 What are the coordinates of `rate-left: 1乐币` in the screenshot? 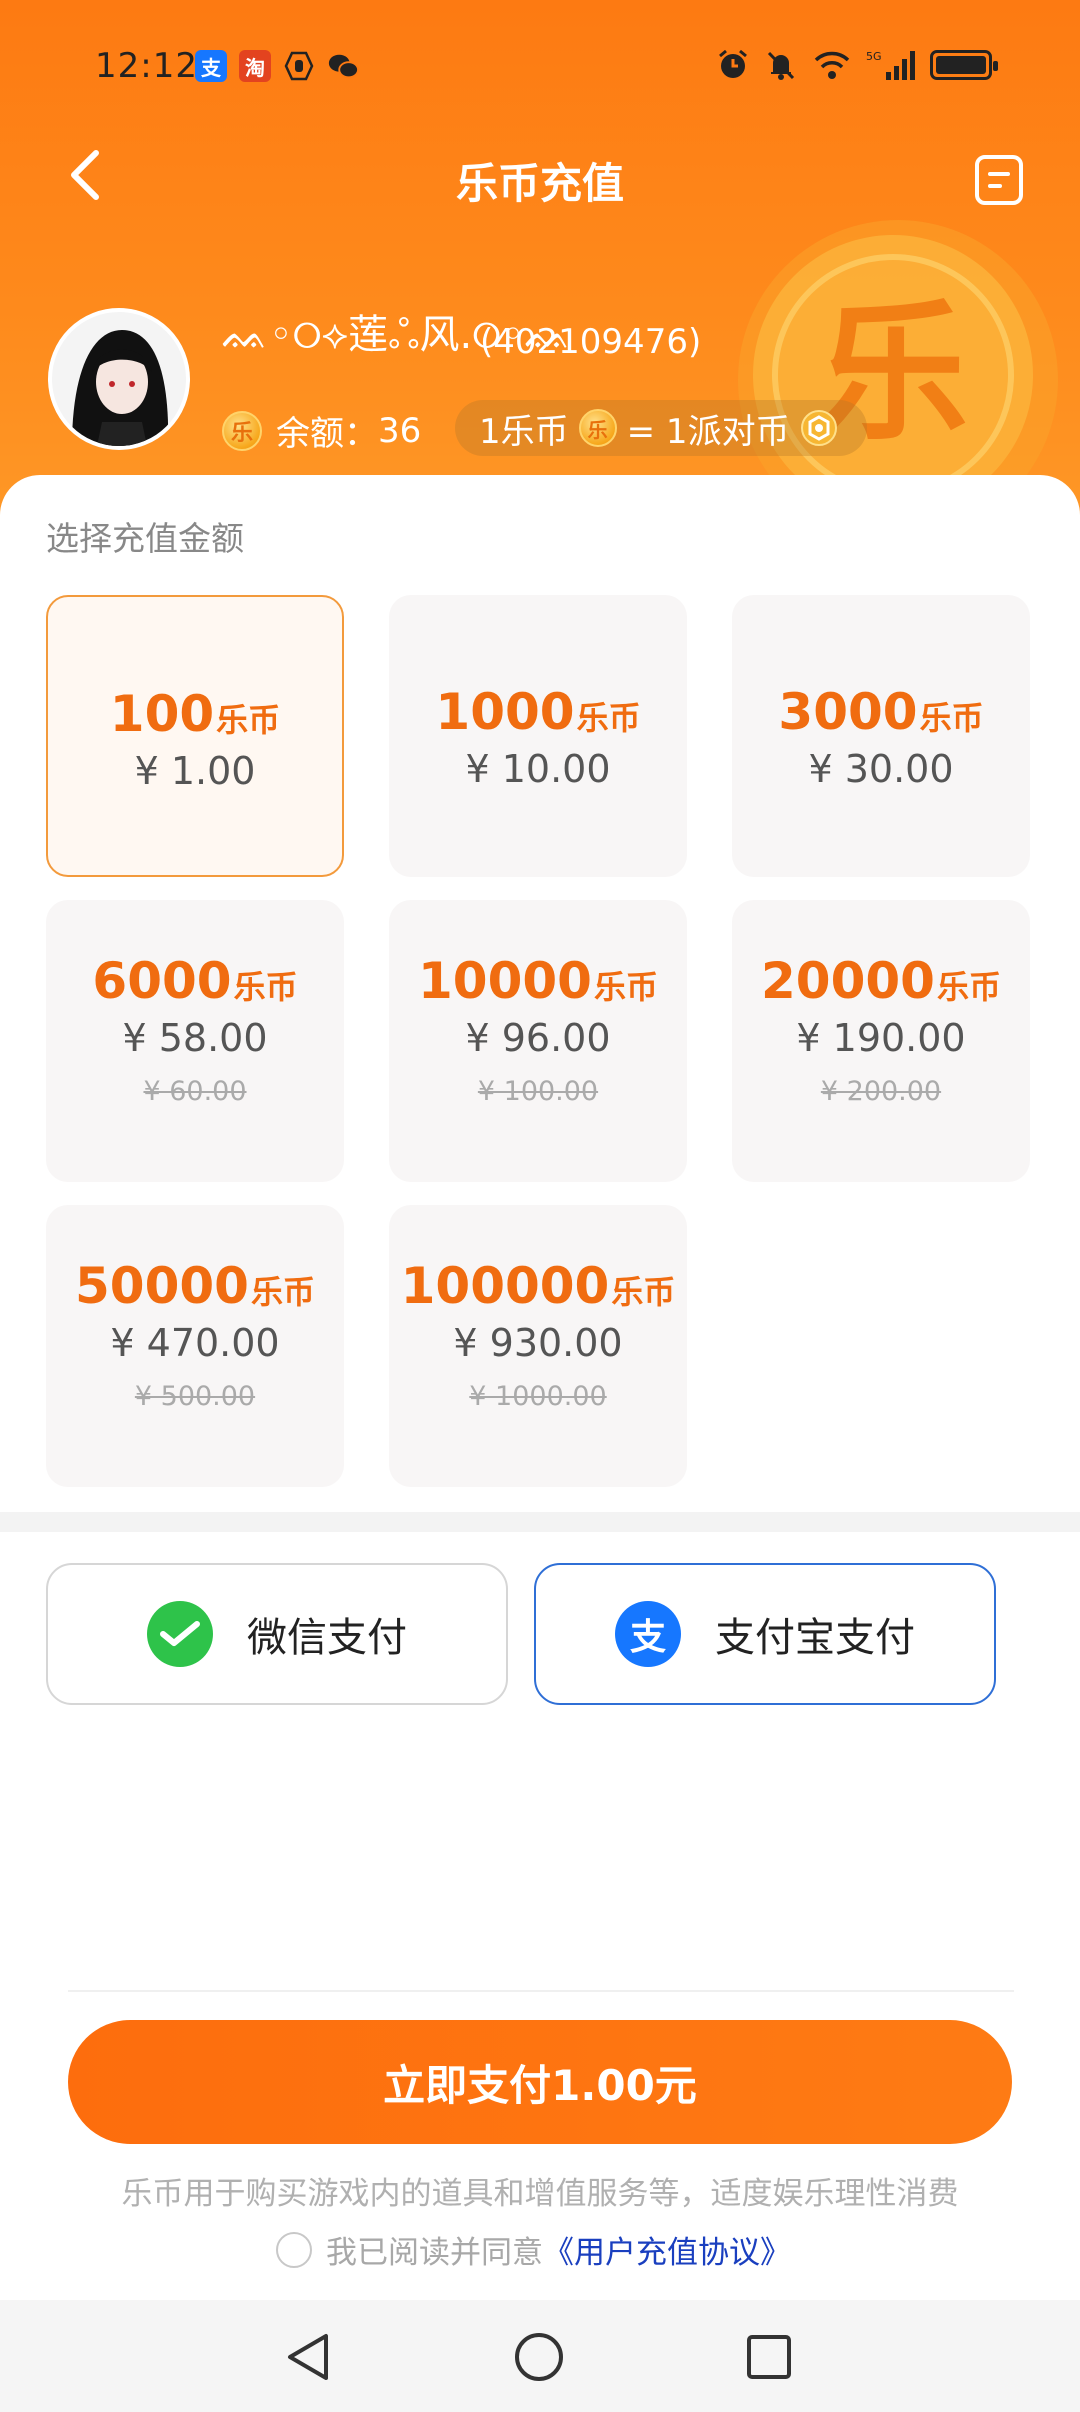 It's located at (524, 431).